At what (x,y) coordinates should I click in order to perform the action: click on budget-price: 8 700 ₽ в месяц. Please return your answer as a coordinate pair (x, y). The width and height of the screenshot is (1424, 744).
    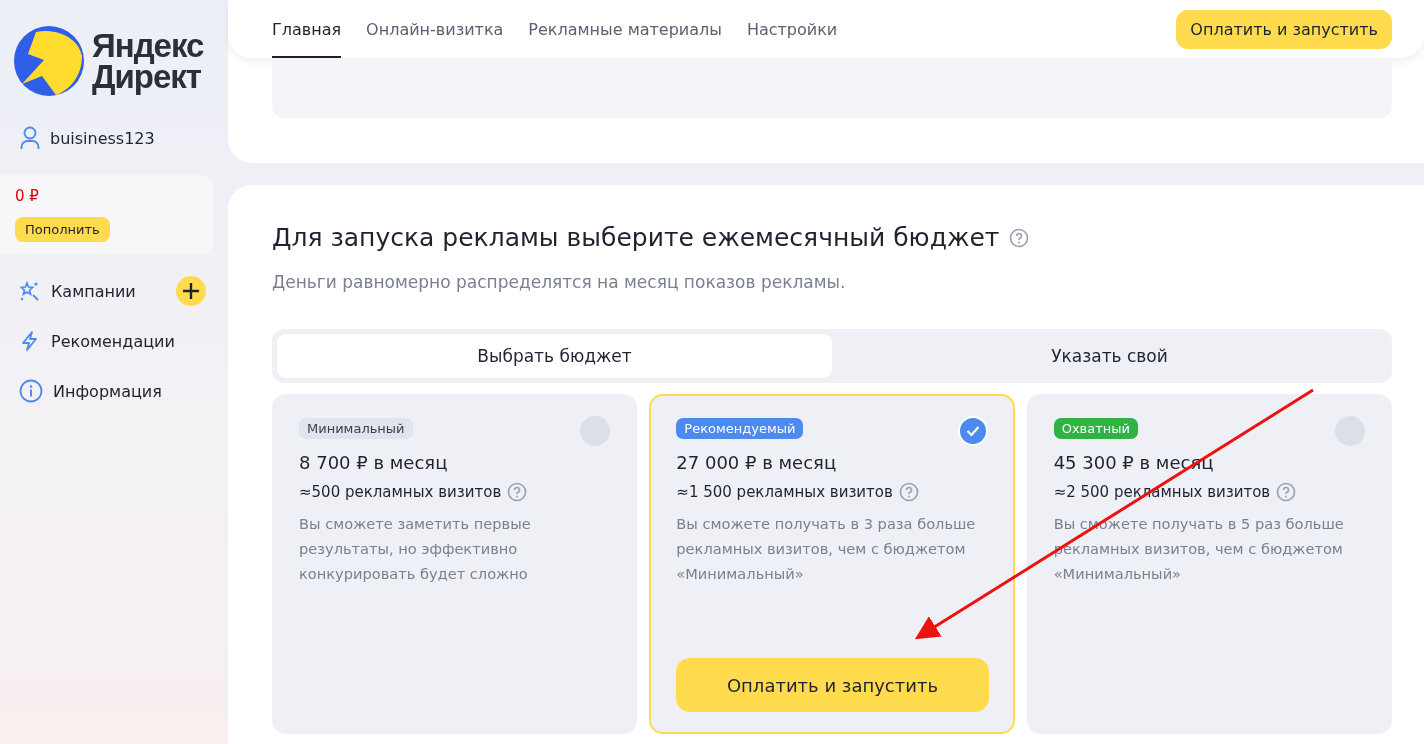
    Looking at the image, I should click on (374, 462).